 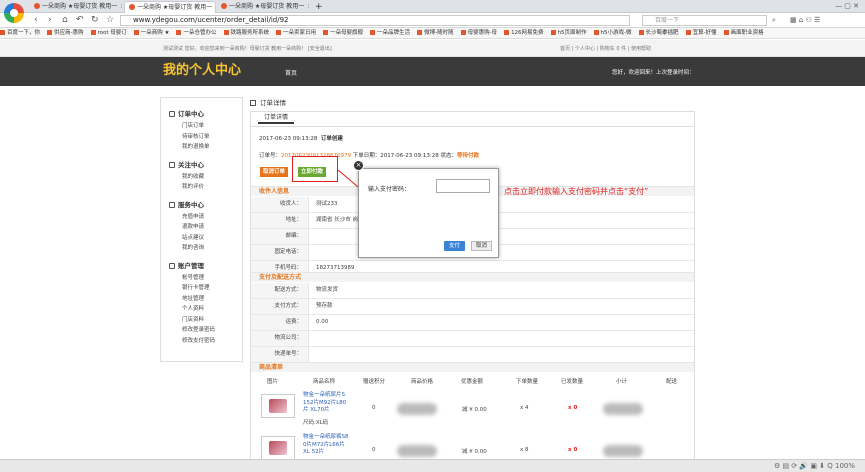 What do you see at coordinates (276, 118) in the screenshot?
I see `tab-order-detail: 订单详情` at bounding box center [276, 118].